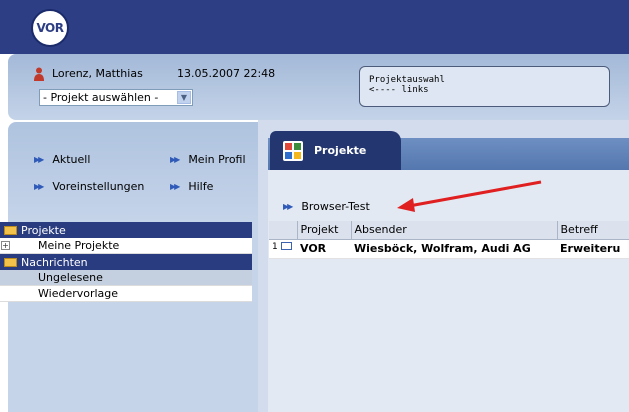 The width and height of the screenshot is (629, 412). I want to click on tab-projekte: Projekte, so click(335, 150).